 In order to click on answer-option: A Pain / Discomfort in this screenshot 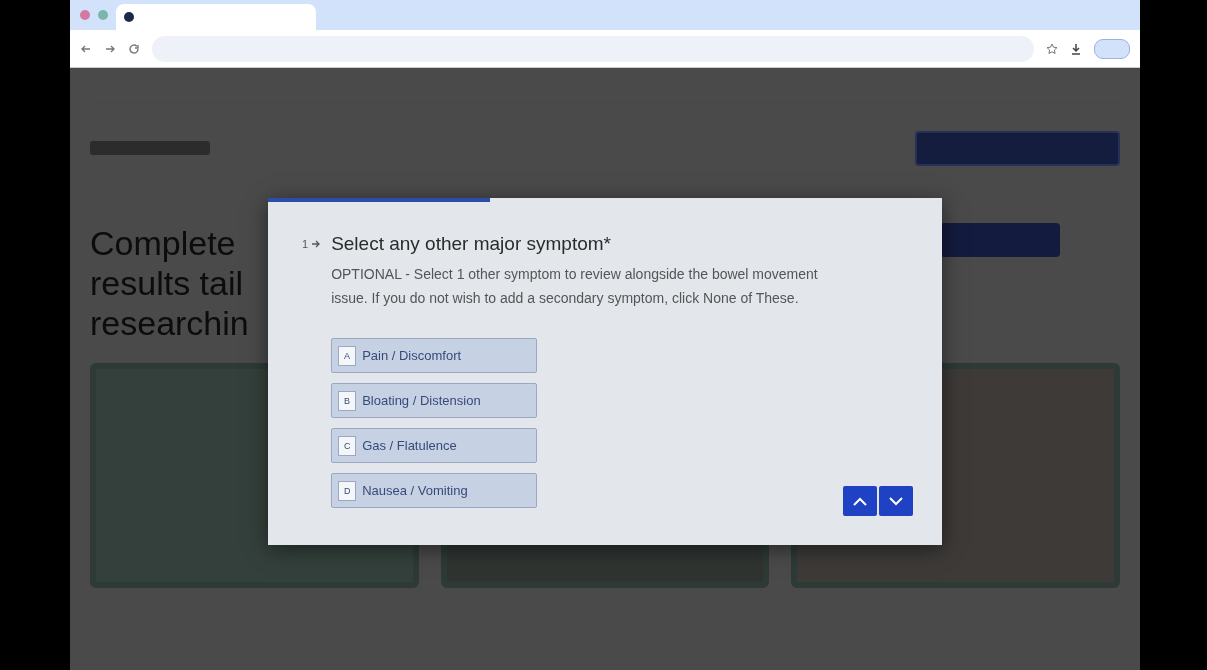, I will do `click(434, 355)`.